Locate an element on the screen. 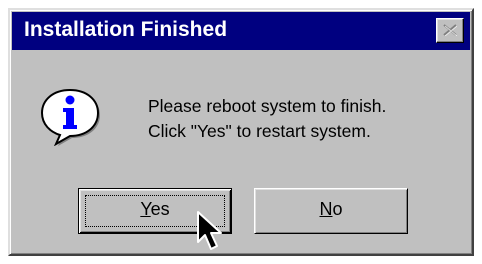 The height and width of the screenshot is (264, 482). yes-mnemonic: Y is located at coordinates (145, 209).